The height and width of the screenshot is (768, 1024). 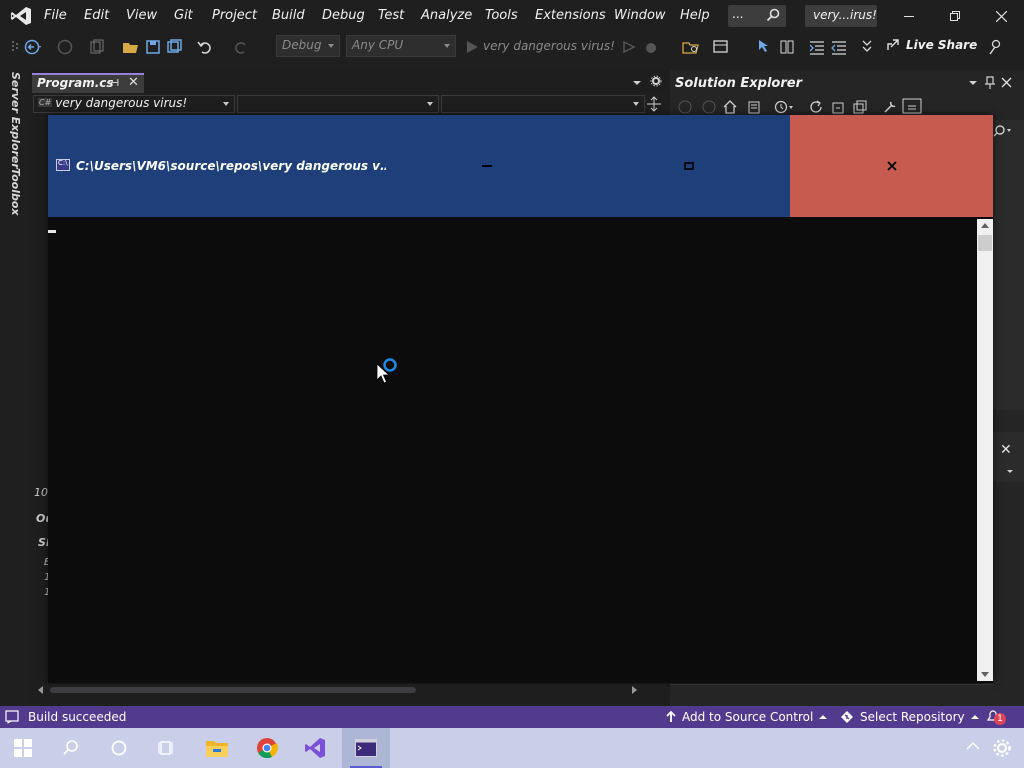 What do you see at coordinates (217, 748) in the screenshot?
I see `file-explorer-taskbar-button` at bounding box center [217, 748].